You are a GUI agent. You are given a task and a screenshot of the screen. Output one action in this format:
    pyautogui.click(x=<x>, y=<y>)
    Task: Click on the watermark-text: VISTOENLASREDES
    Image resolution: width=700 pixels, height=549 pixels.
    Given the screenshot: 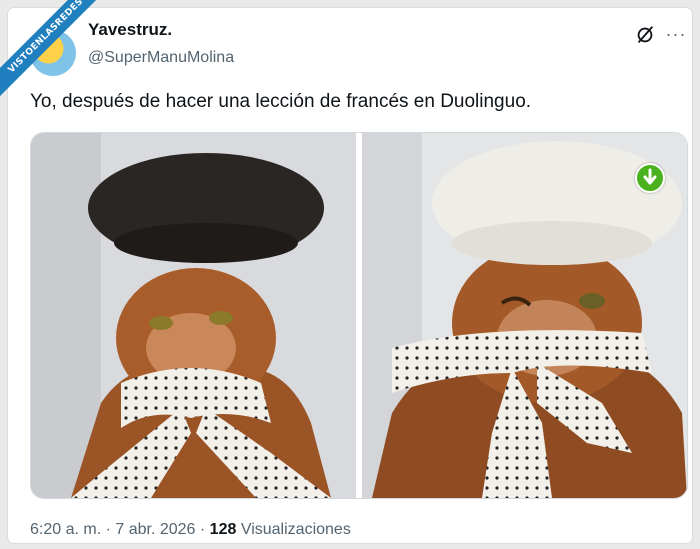 What is the action you would take?
    pyautogui.click(x=55, y=53)
    